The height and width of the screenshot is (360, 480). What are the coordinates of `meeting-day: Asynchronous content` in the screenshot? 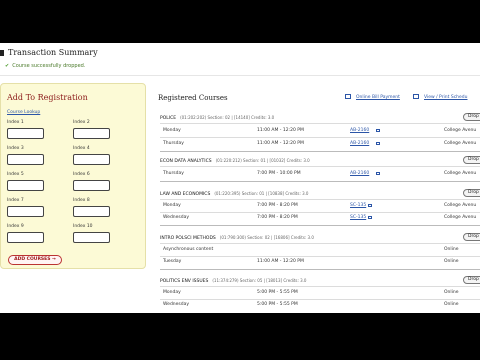 It's located at (188, 249).